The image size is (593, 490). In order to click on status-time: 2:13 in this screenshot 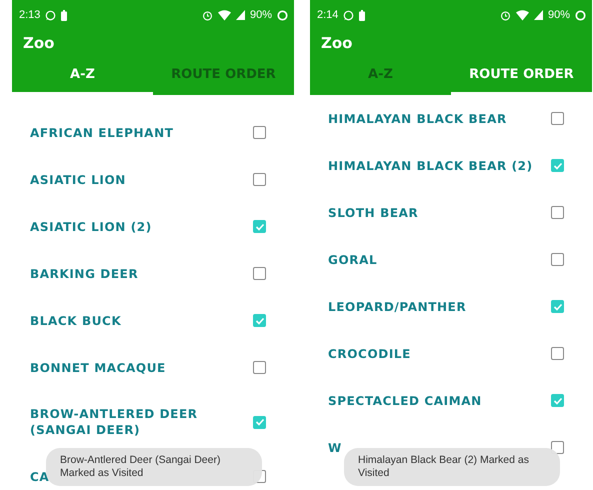, I will do `click(29, 15)`.